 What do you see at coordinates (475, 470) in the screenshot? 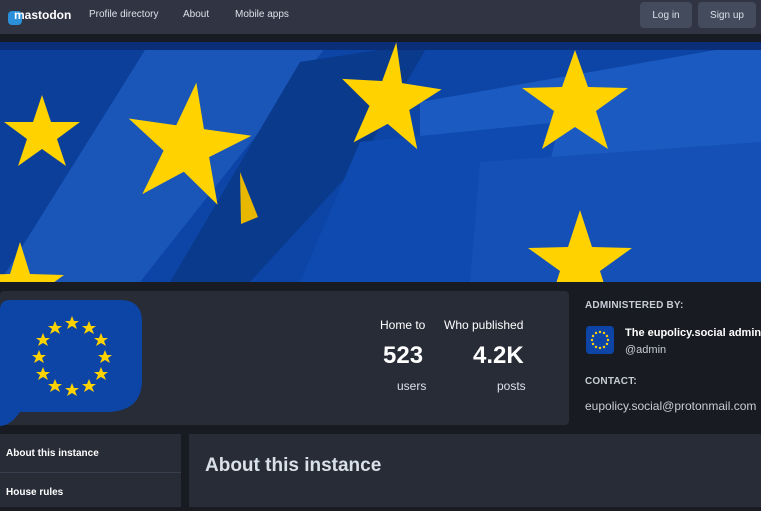
I see `main-content-panel: About this instance` at bounding box center [475, 470].